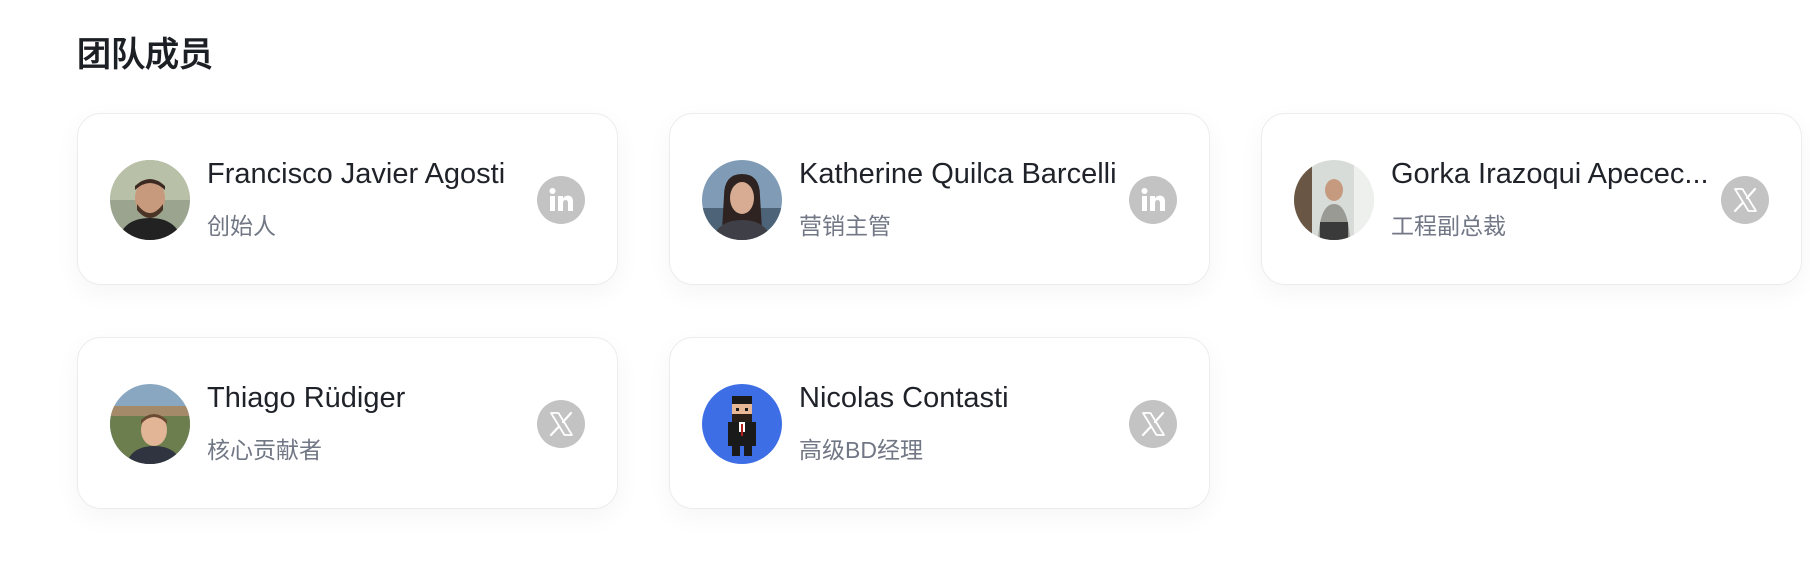  I want to click on member-name: Katherine Quilca Barcelli, so click(958, 174).